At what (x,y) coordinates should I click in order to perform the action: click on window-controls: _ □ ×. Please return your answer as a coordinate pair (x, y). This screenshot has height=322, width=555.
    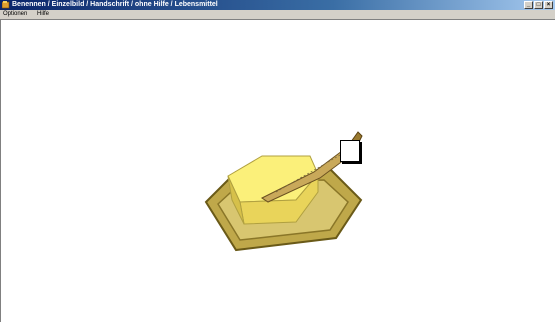
    Looking at the image, I should click on (538, 5).